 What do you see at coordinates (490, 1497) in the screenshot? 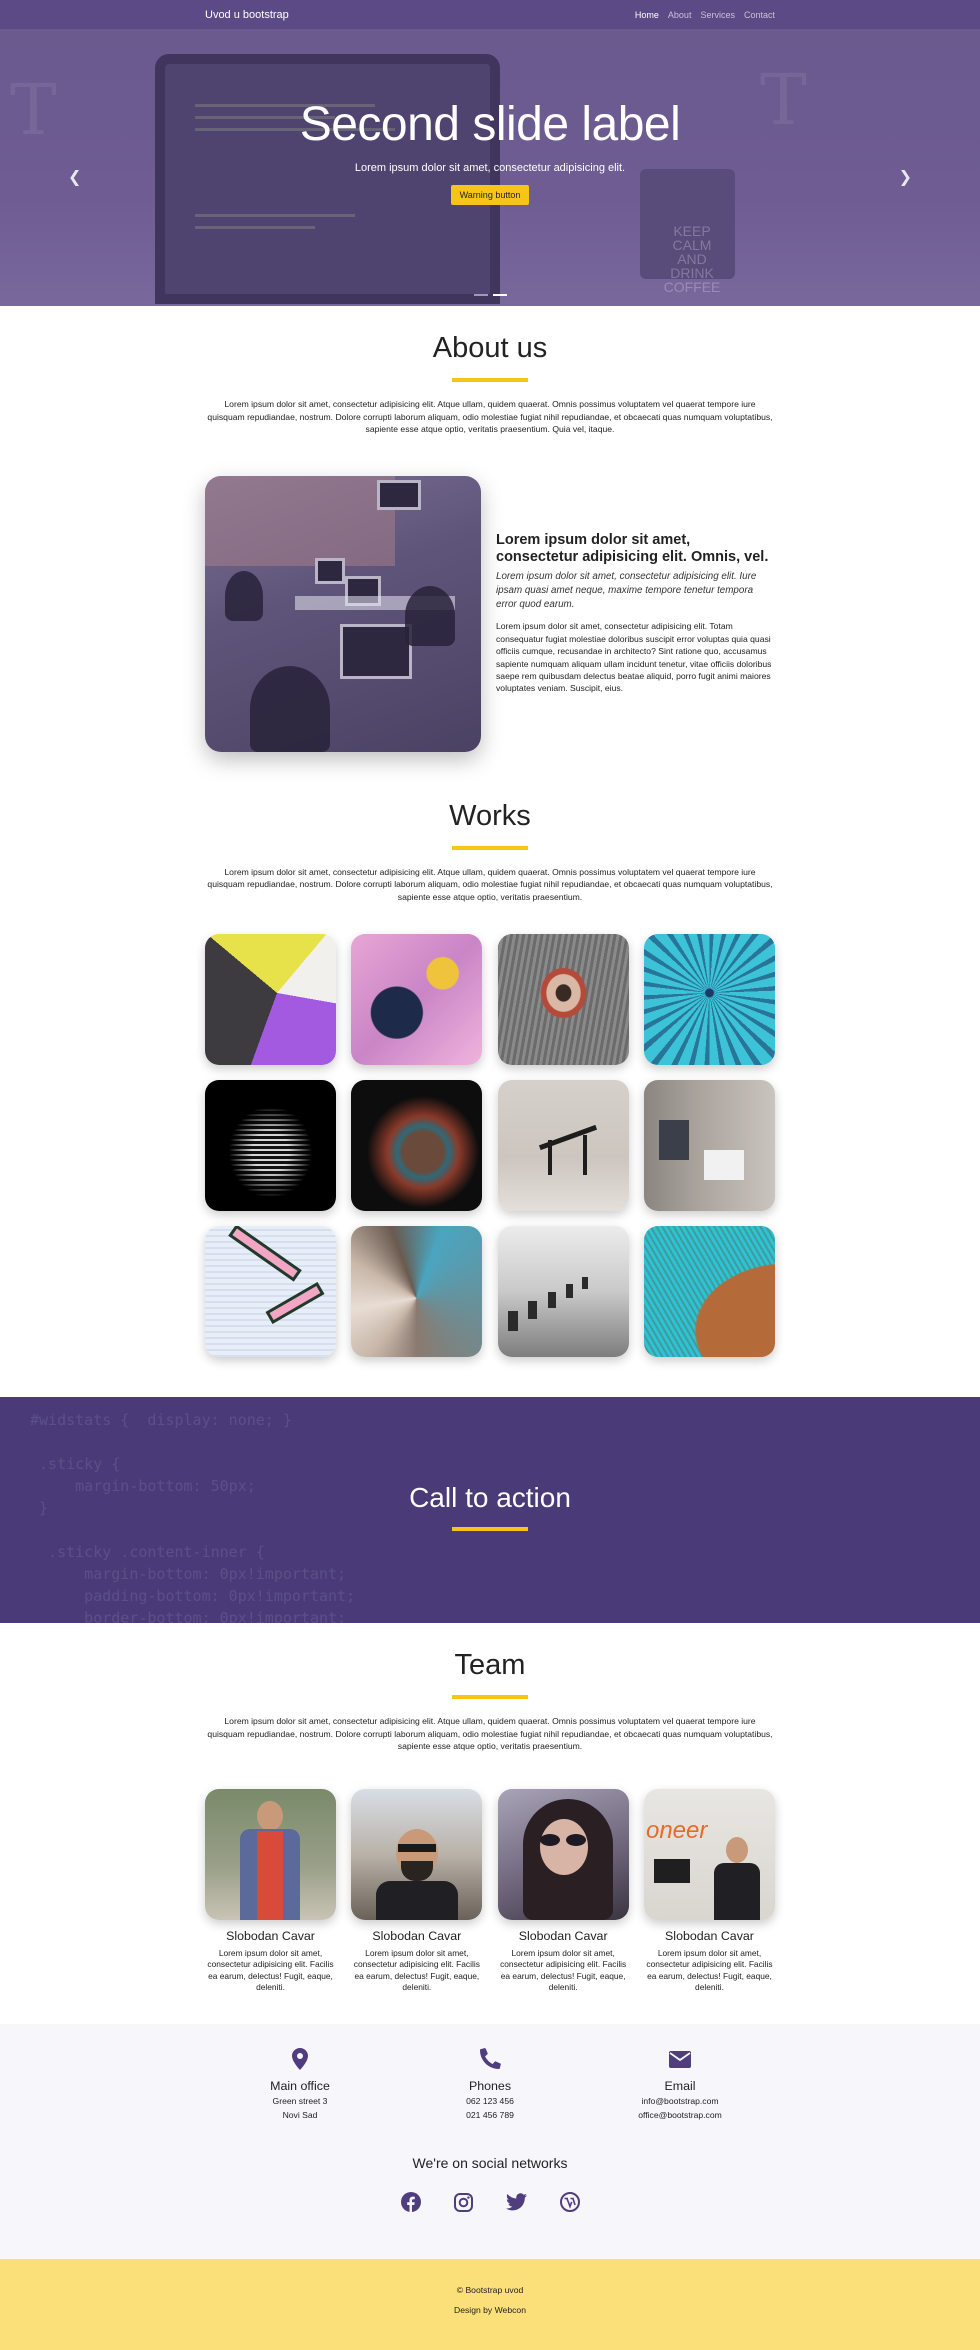
I see `cta-title: Call to action` at bounding box center [490, 1497].